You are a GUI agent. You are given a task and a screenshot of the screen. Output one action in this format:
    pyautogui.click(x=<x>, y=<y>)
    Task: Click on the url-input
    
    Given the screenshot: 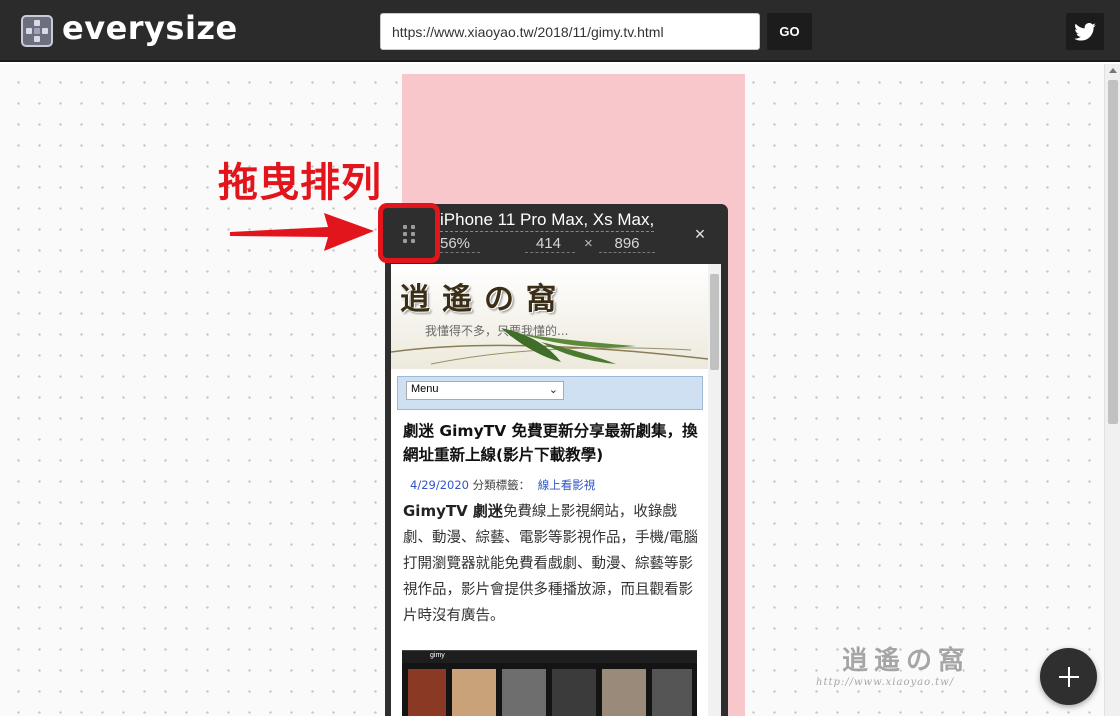 What is the action you would take?
    pyautogui.click(x=570, y=31)
    